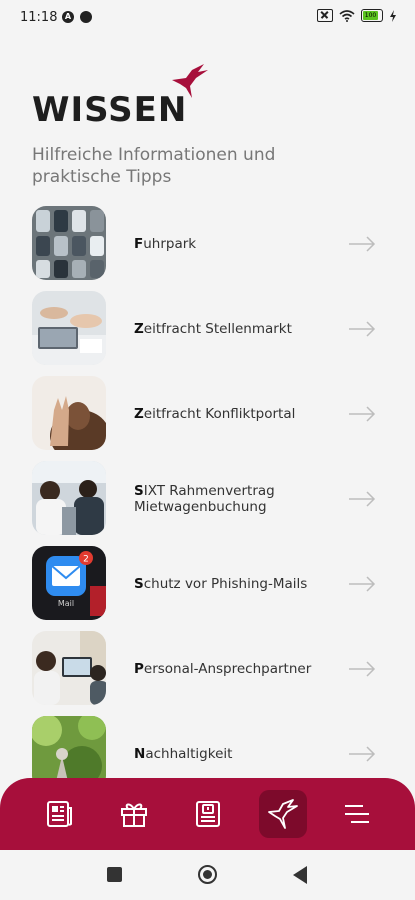 The width and height of the screenshot is (415, 900). I want to click on battery-level: 100, so click(370, 15).